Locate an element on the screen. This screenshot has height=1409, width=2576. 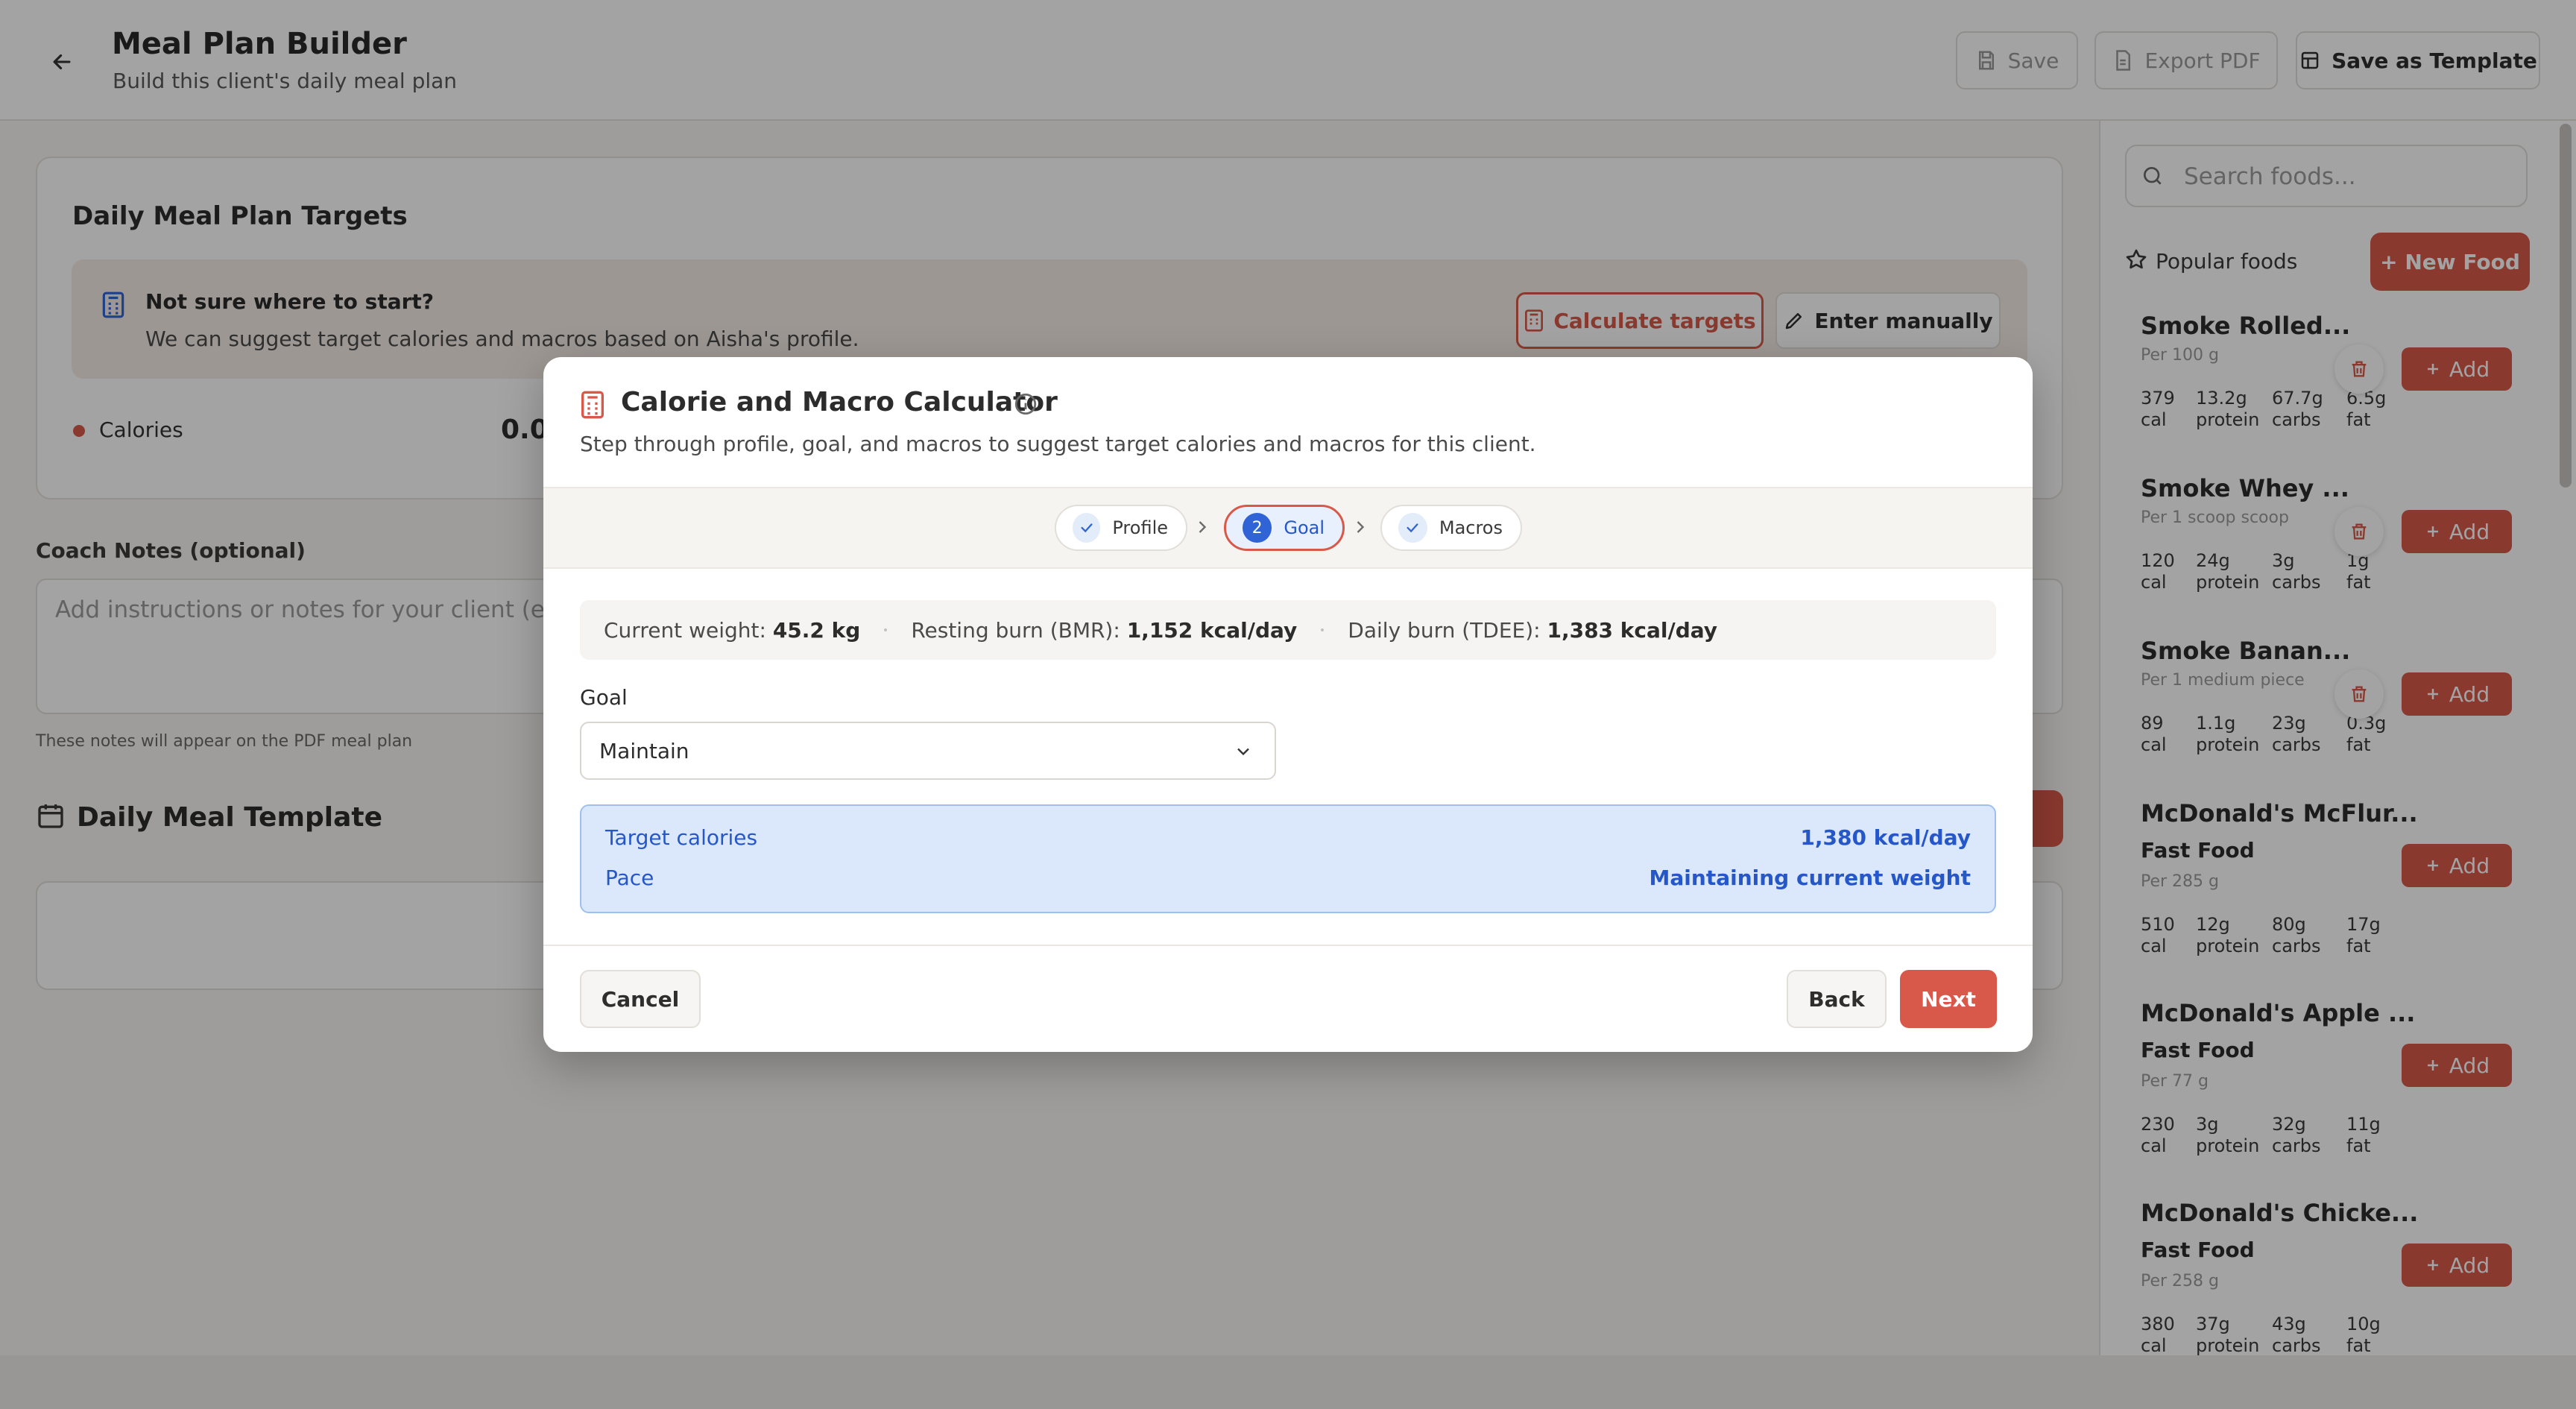
weight-label: Current weight: is located at coordinates (685, 630).